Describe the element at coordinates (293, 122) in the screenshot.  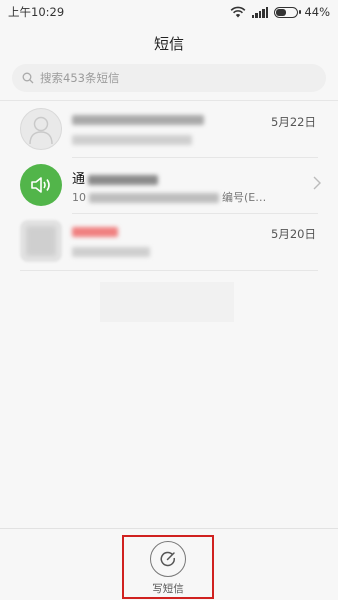
I see `conversation-date: 5月22日` at that location.